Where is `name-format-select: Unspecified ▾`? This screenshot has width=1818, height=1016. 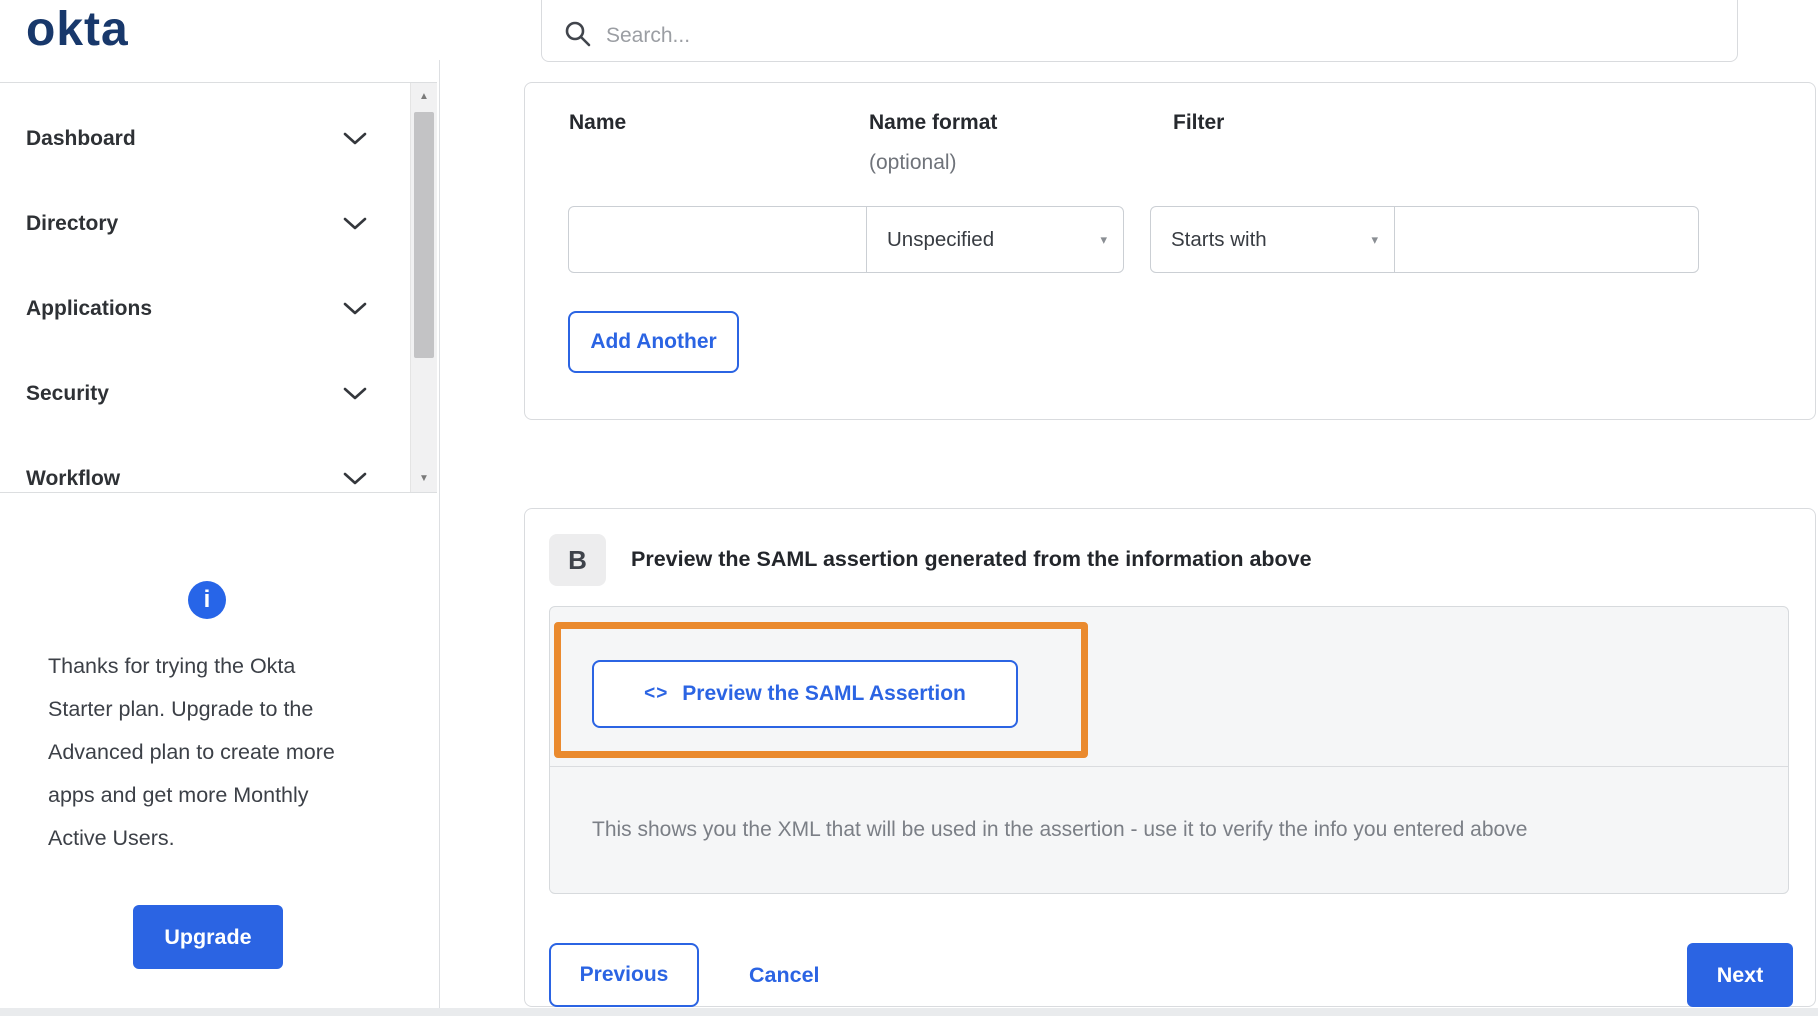
name-format-select: Unspecified ▾ is located at coordinates (995, 239).